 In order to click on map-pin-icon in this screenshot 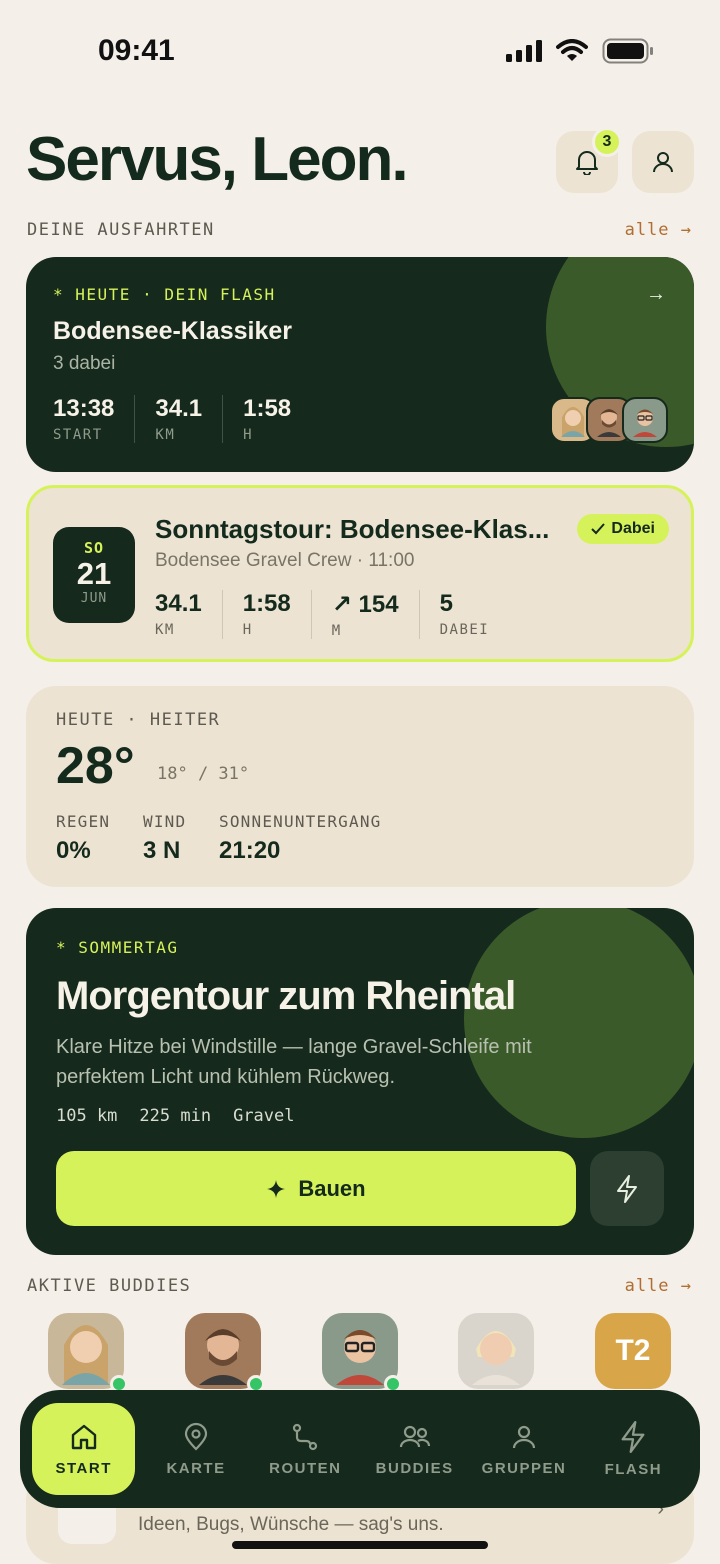, I will do `click(196, 1436)`.